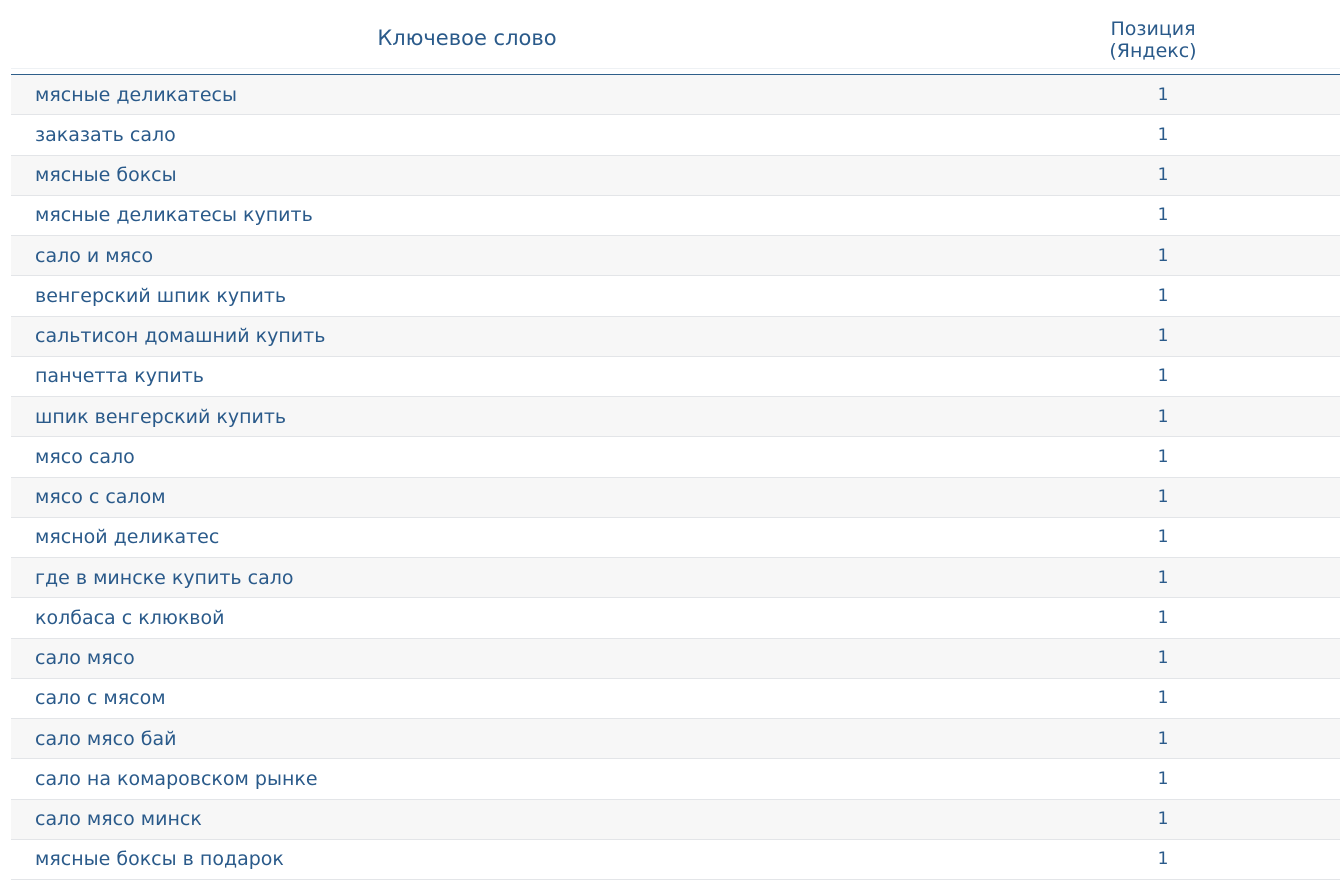  I want to click on table-row: мясные деликатесы 1, so click(675, 95).